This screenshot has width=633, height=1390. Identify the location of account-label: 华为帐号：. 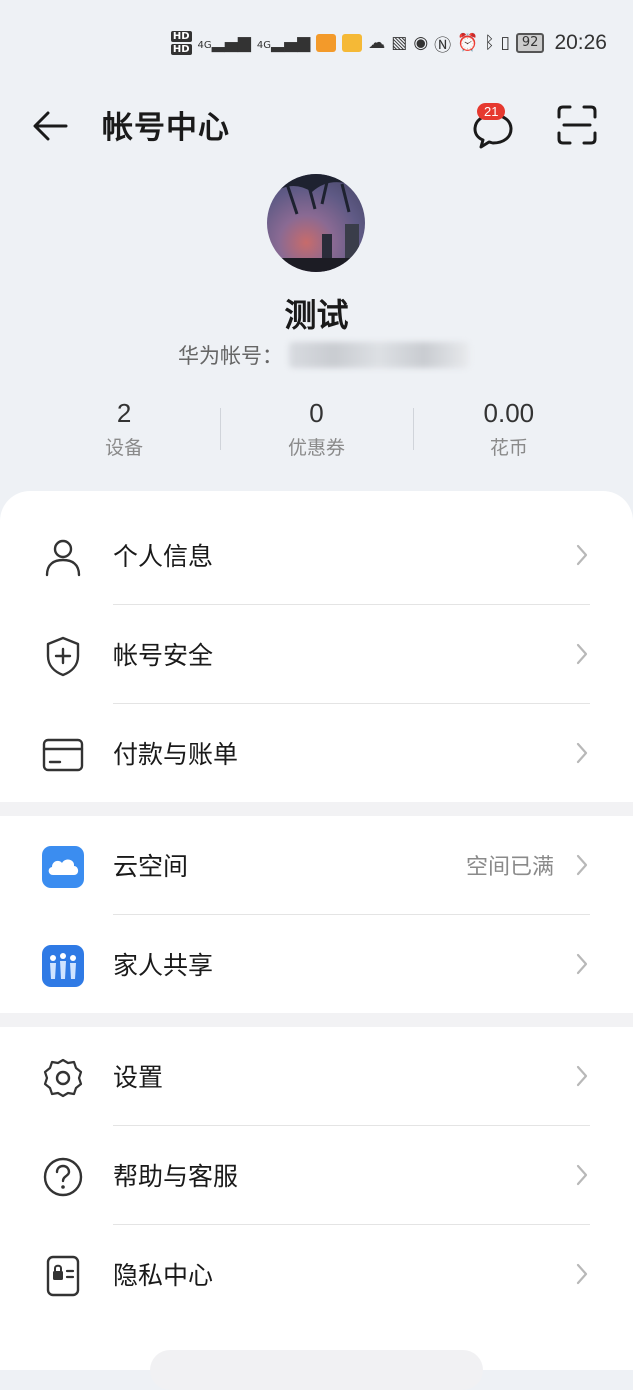
(230, 356).